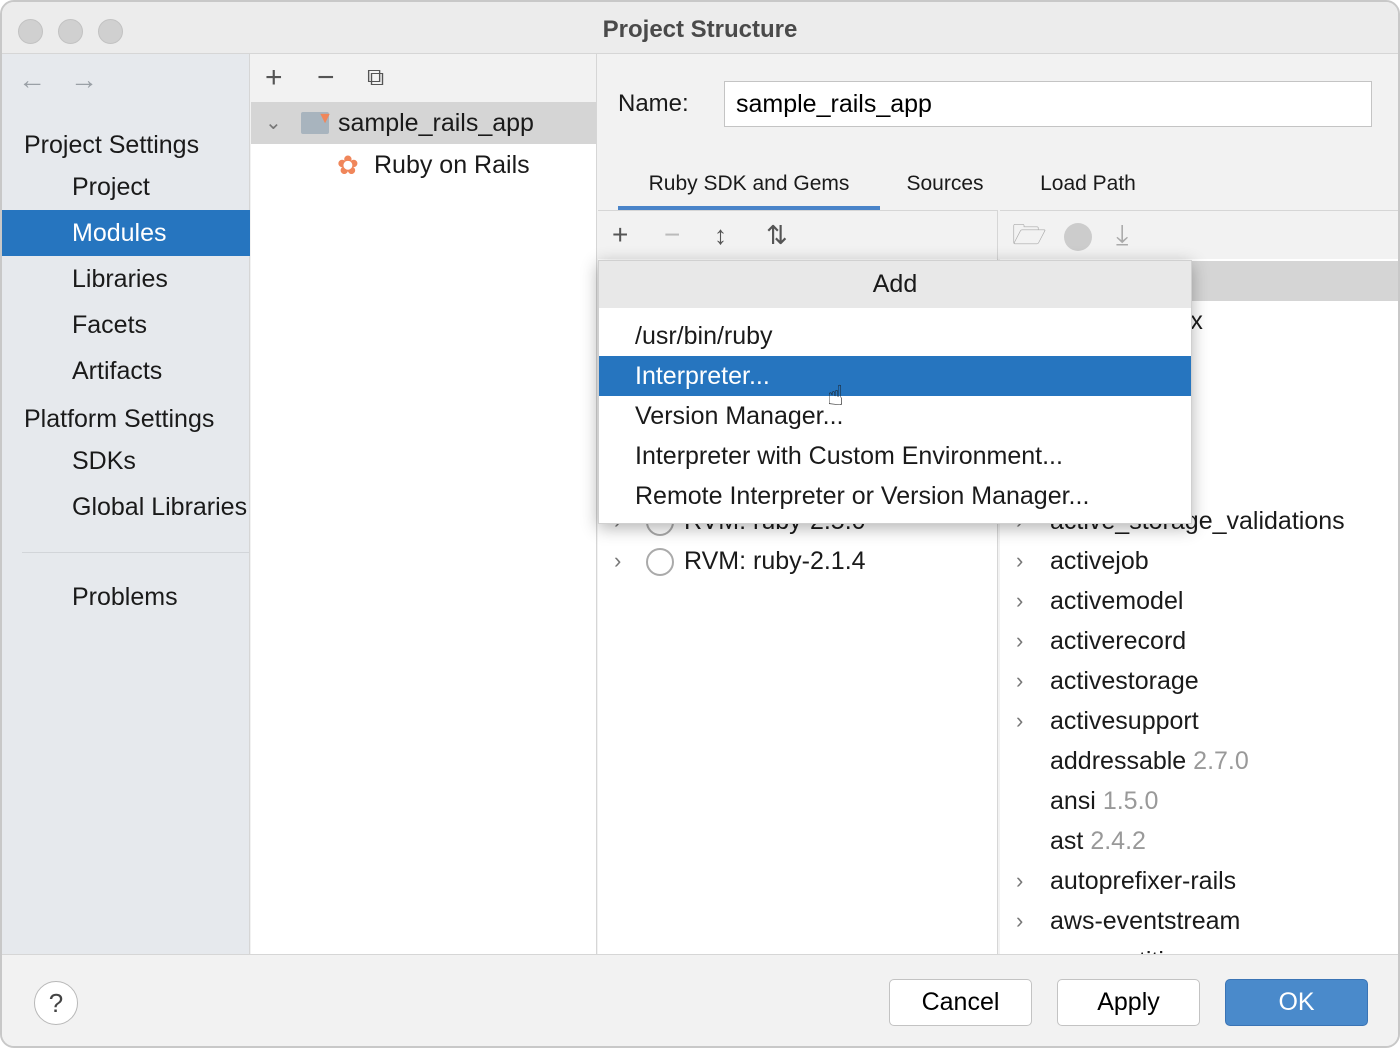  Describe the element at coordinates (1124, 681) in the screenshot. I see `gem-name: activestorage` at that location.